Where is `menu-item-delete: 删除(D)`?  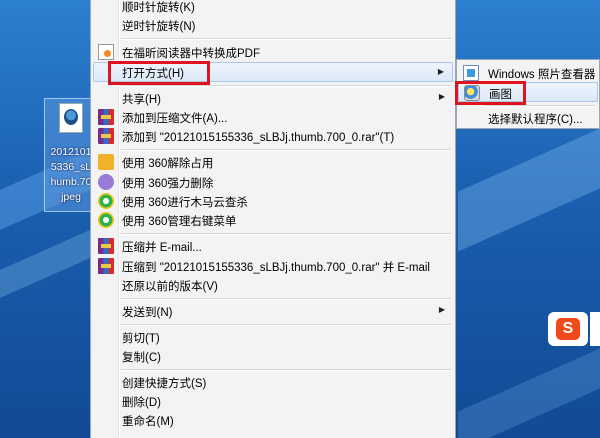 menu-item-delete: 删除(D) is located at coordinates (273, 401).